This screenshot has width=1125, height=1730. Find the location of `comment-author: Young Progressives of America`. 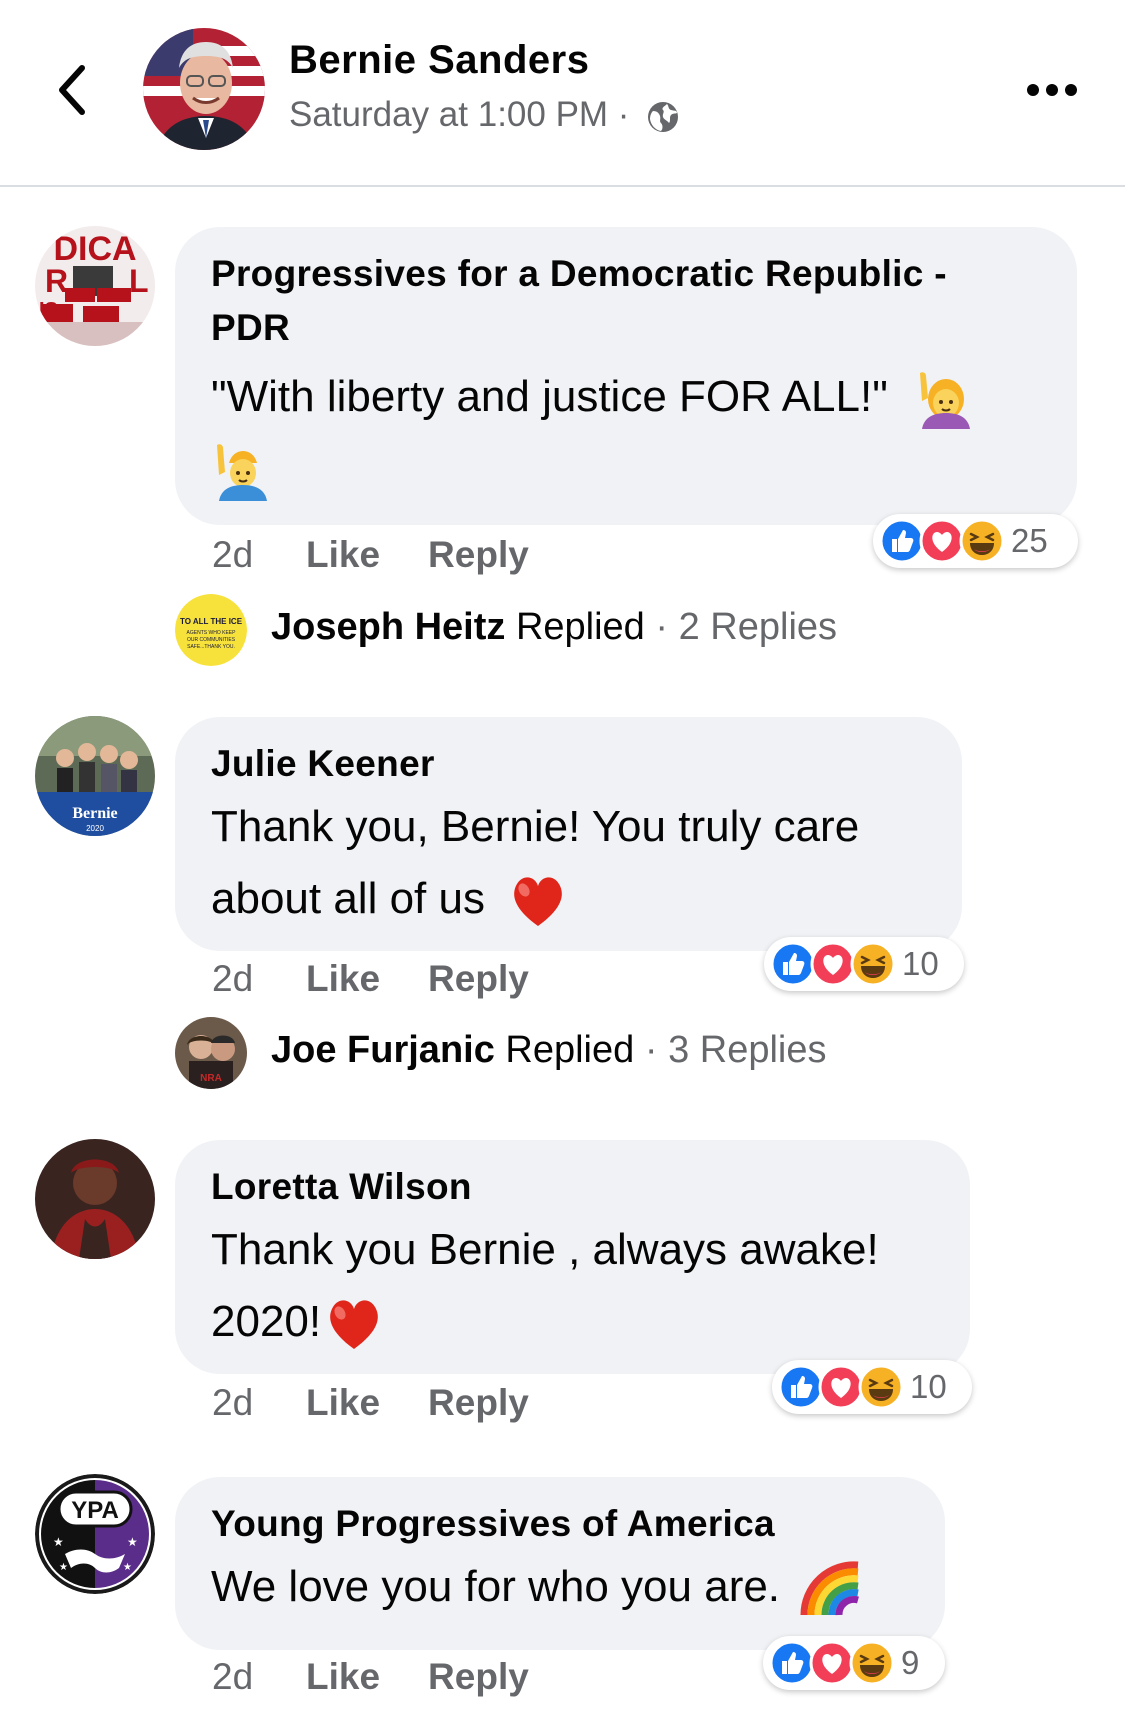

comment-author: Young Progressives of America is located at coordinates (560, 1524).